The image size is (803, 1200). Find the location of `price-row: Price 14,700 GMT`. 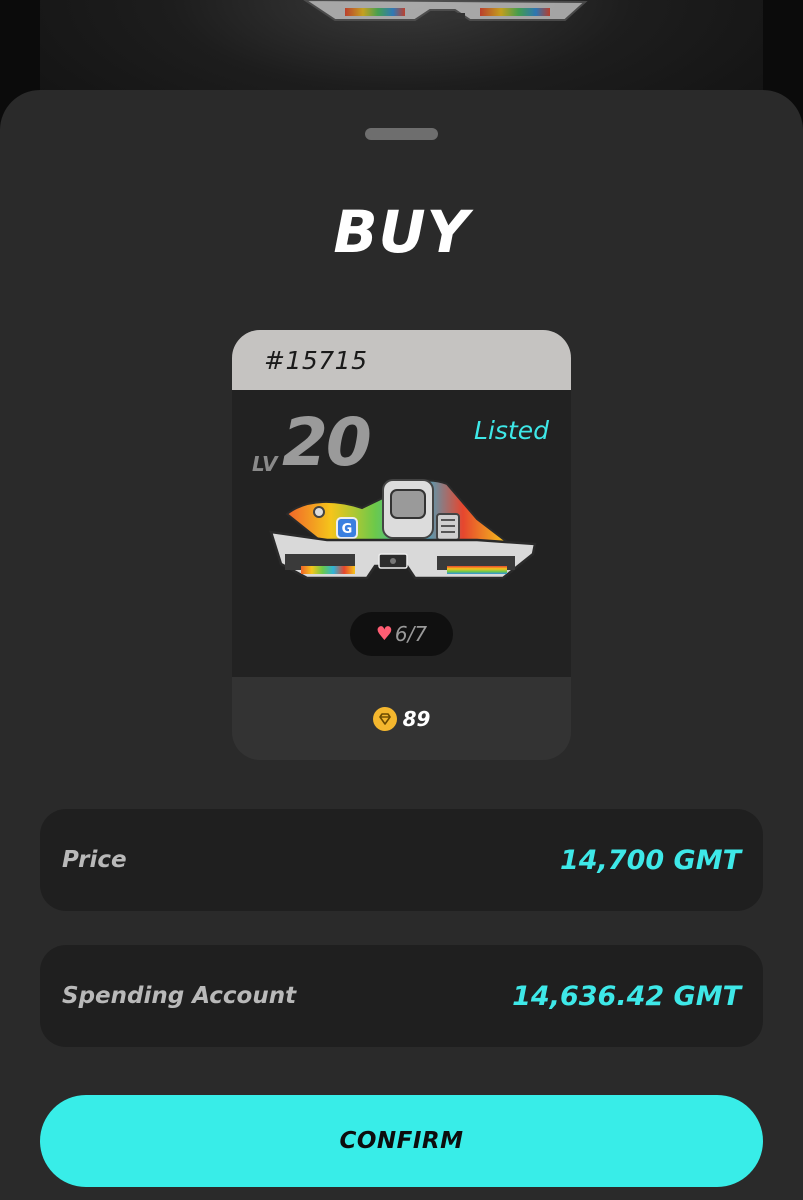

price-row: Price 14,700 GMT is located at coordinates (401, 860).